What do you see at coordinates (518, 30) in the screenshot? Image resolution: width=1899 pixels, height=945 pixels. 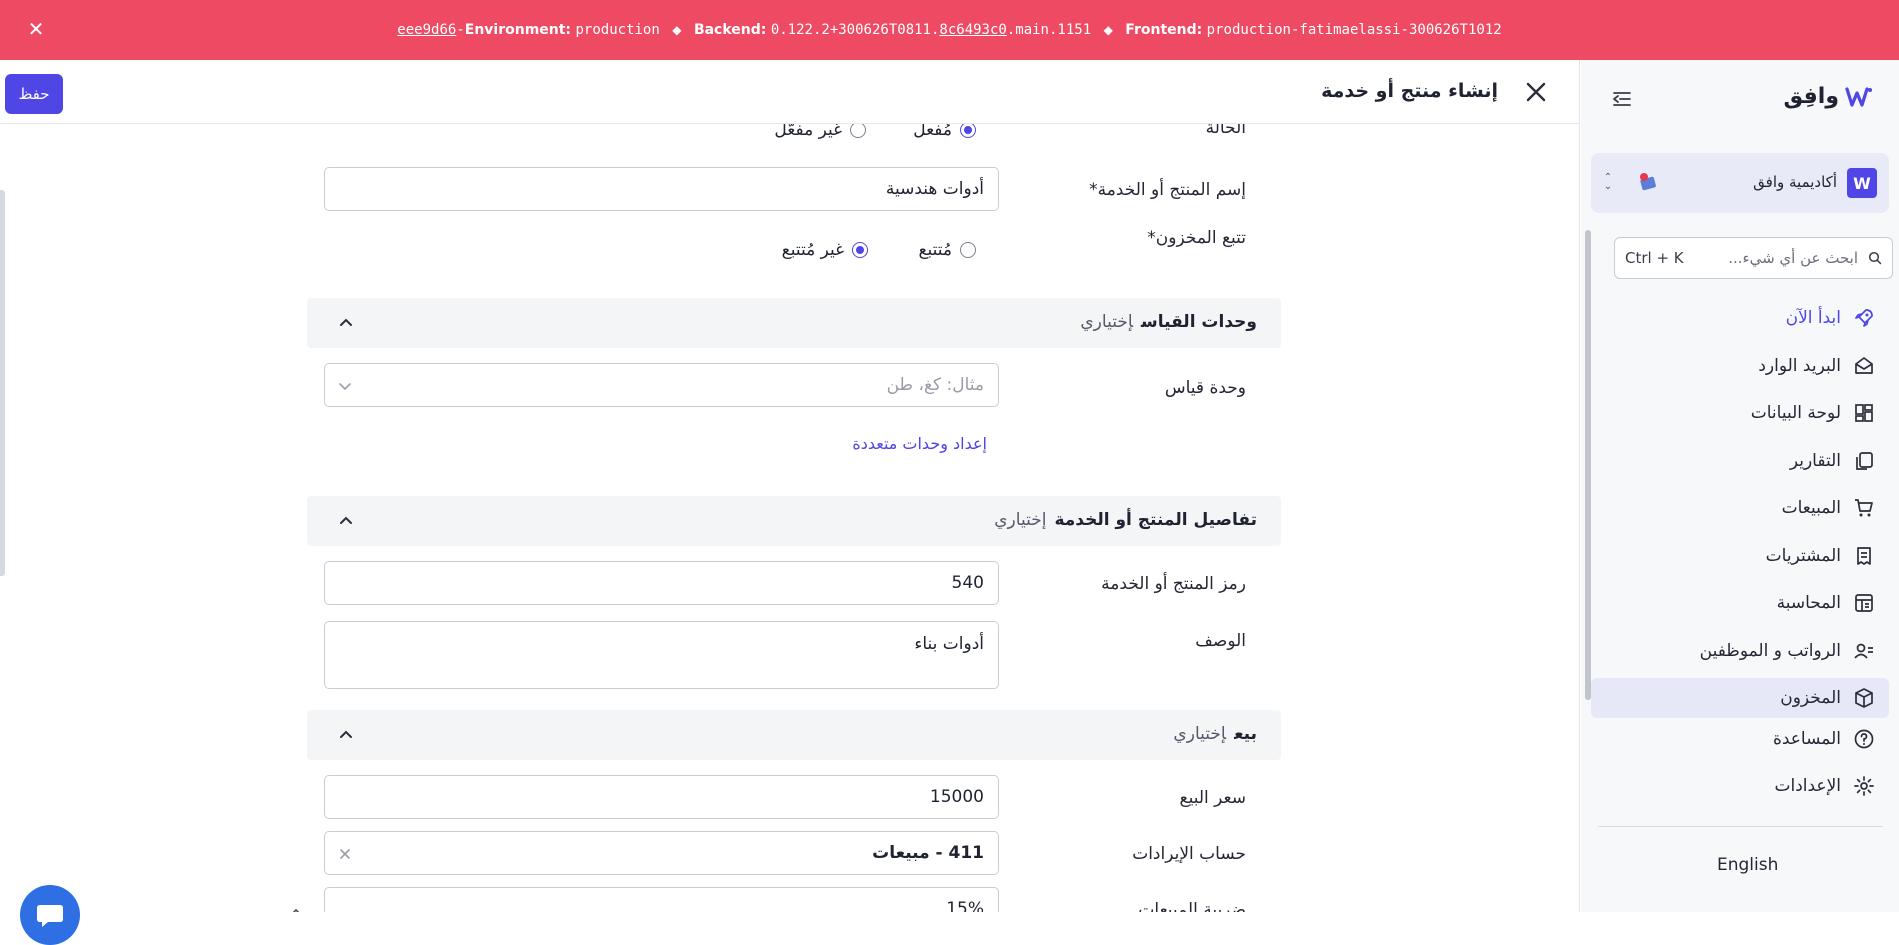 I see `environment-label: Environment:` at bounding box center [518, 30].